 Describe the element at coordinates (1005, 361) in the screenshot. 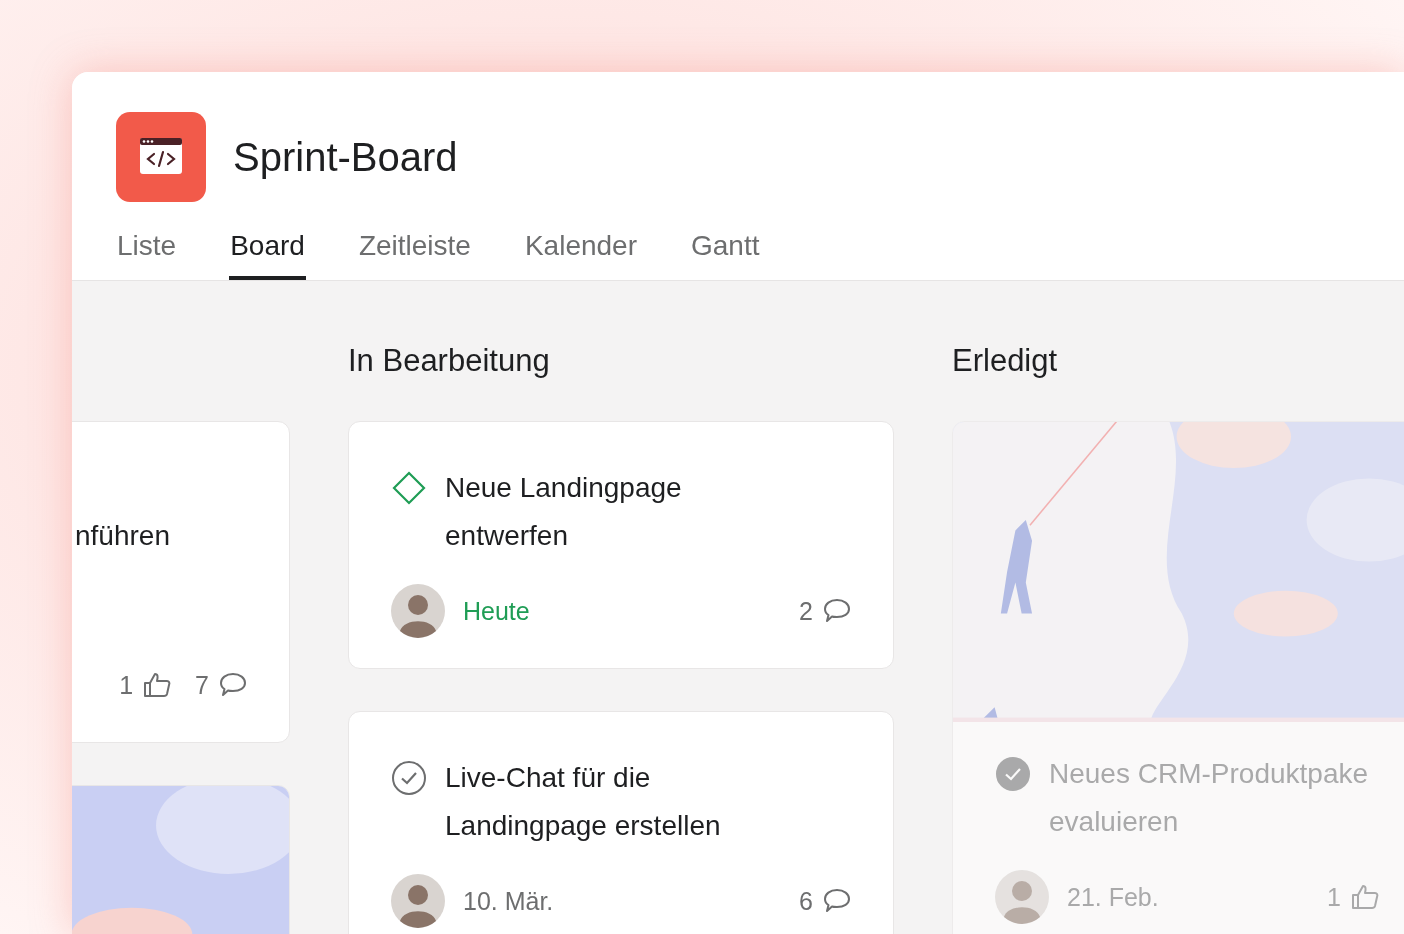

I see `column-title: Erledigt` at that location.